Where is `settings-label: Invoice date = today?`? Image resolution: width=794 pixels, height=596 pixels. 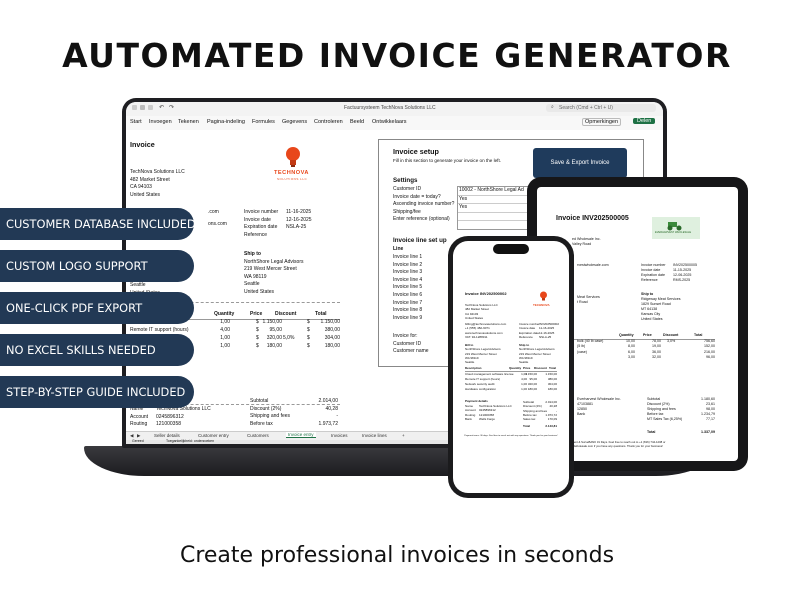
settings-label: Invoice date = today? is located at coordinates (417, 196).